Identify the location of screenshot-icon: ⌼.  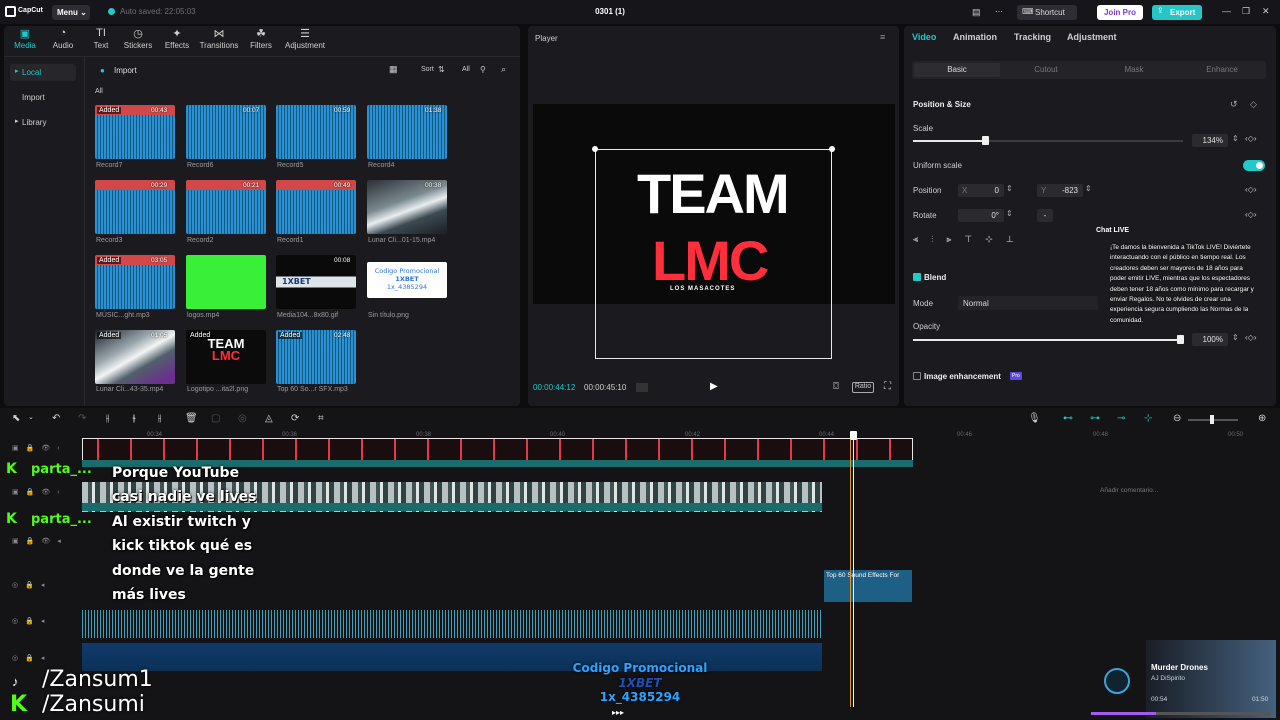
(836, 386).